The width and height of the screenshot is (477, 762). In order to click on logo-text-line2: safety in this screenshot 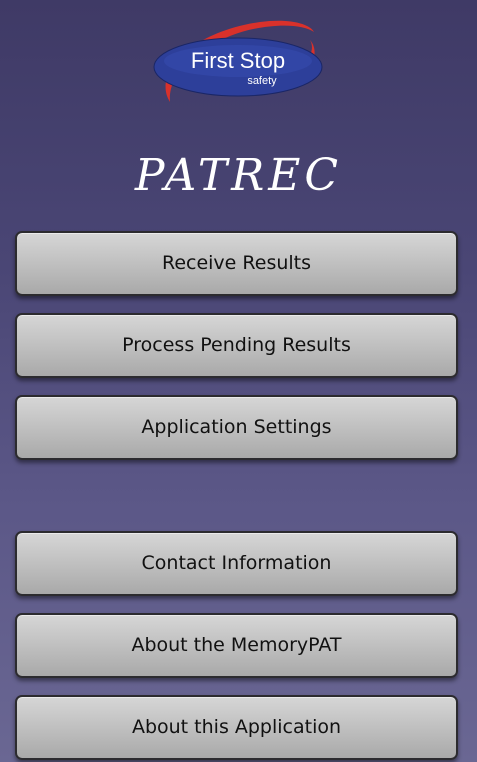, I will do `click(262, 81)`.